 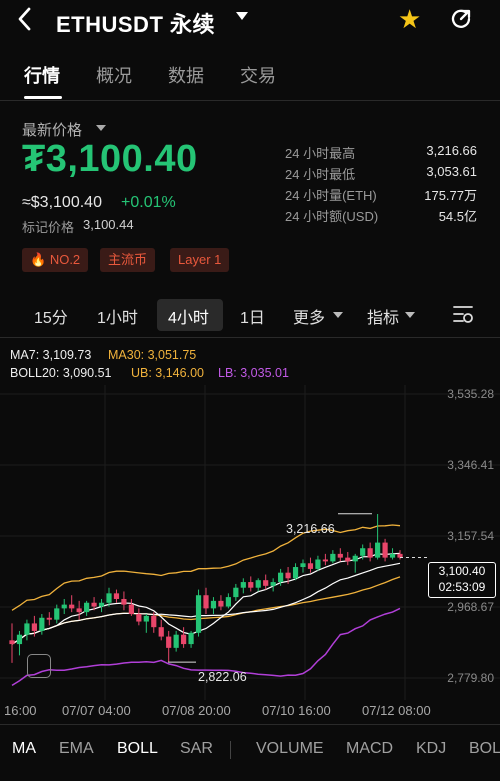 What do you see at coordinates (451, 150) in the screenshot?
I see `stat-high-value: 3,216.66` at bounding box center [451, 150].